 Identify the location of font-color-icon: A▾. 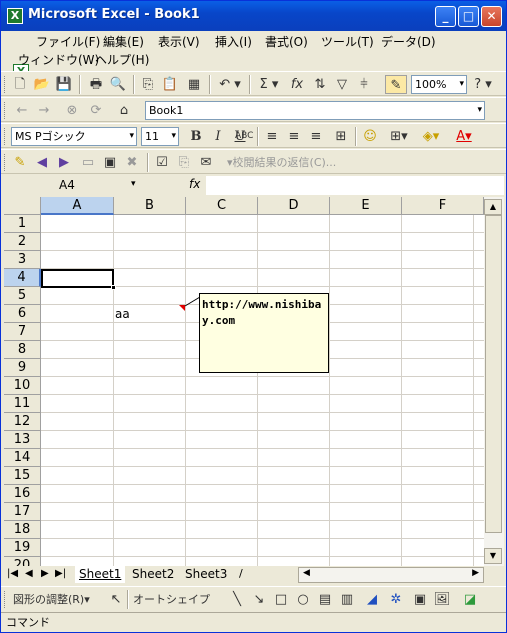
(464, 136).